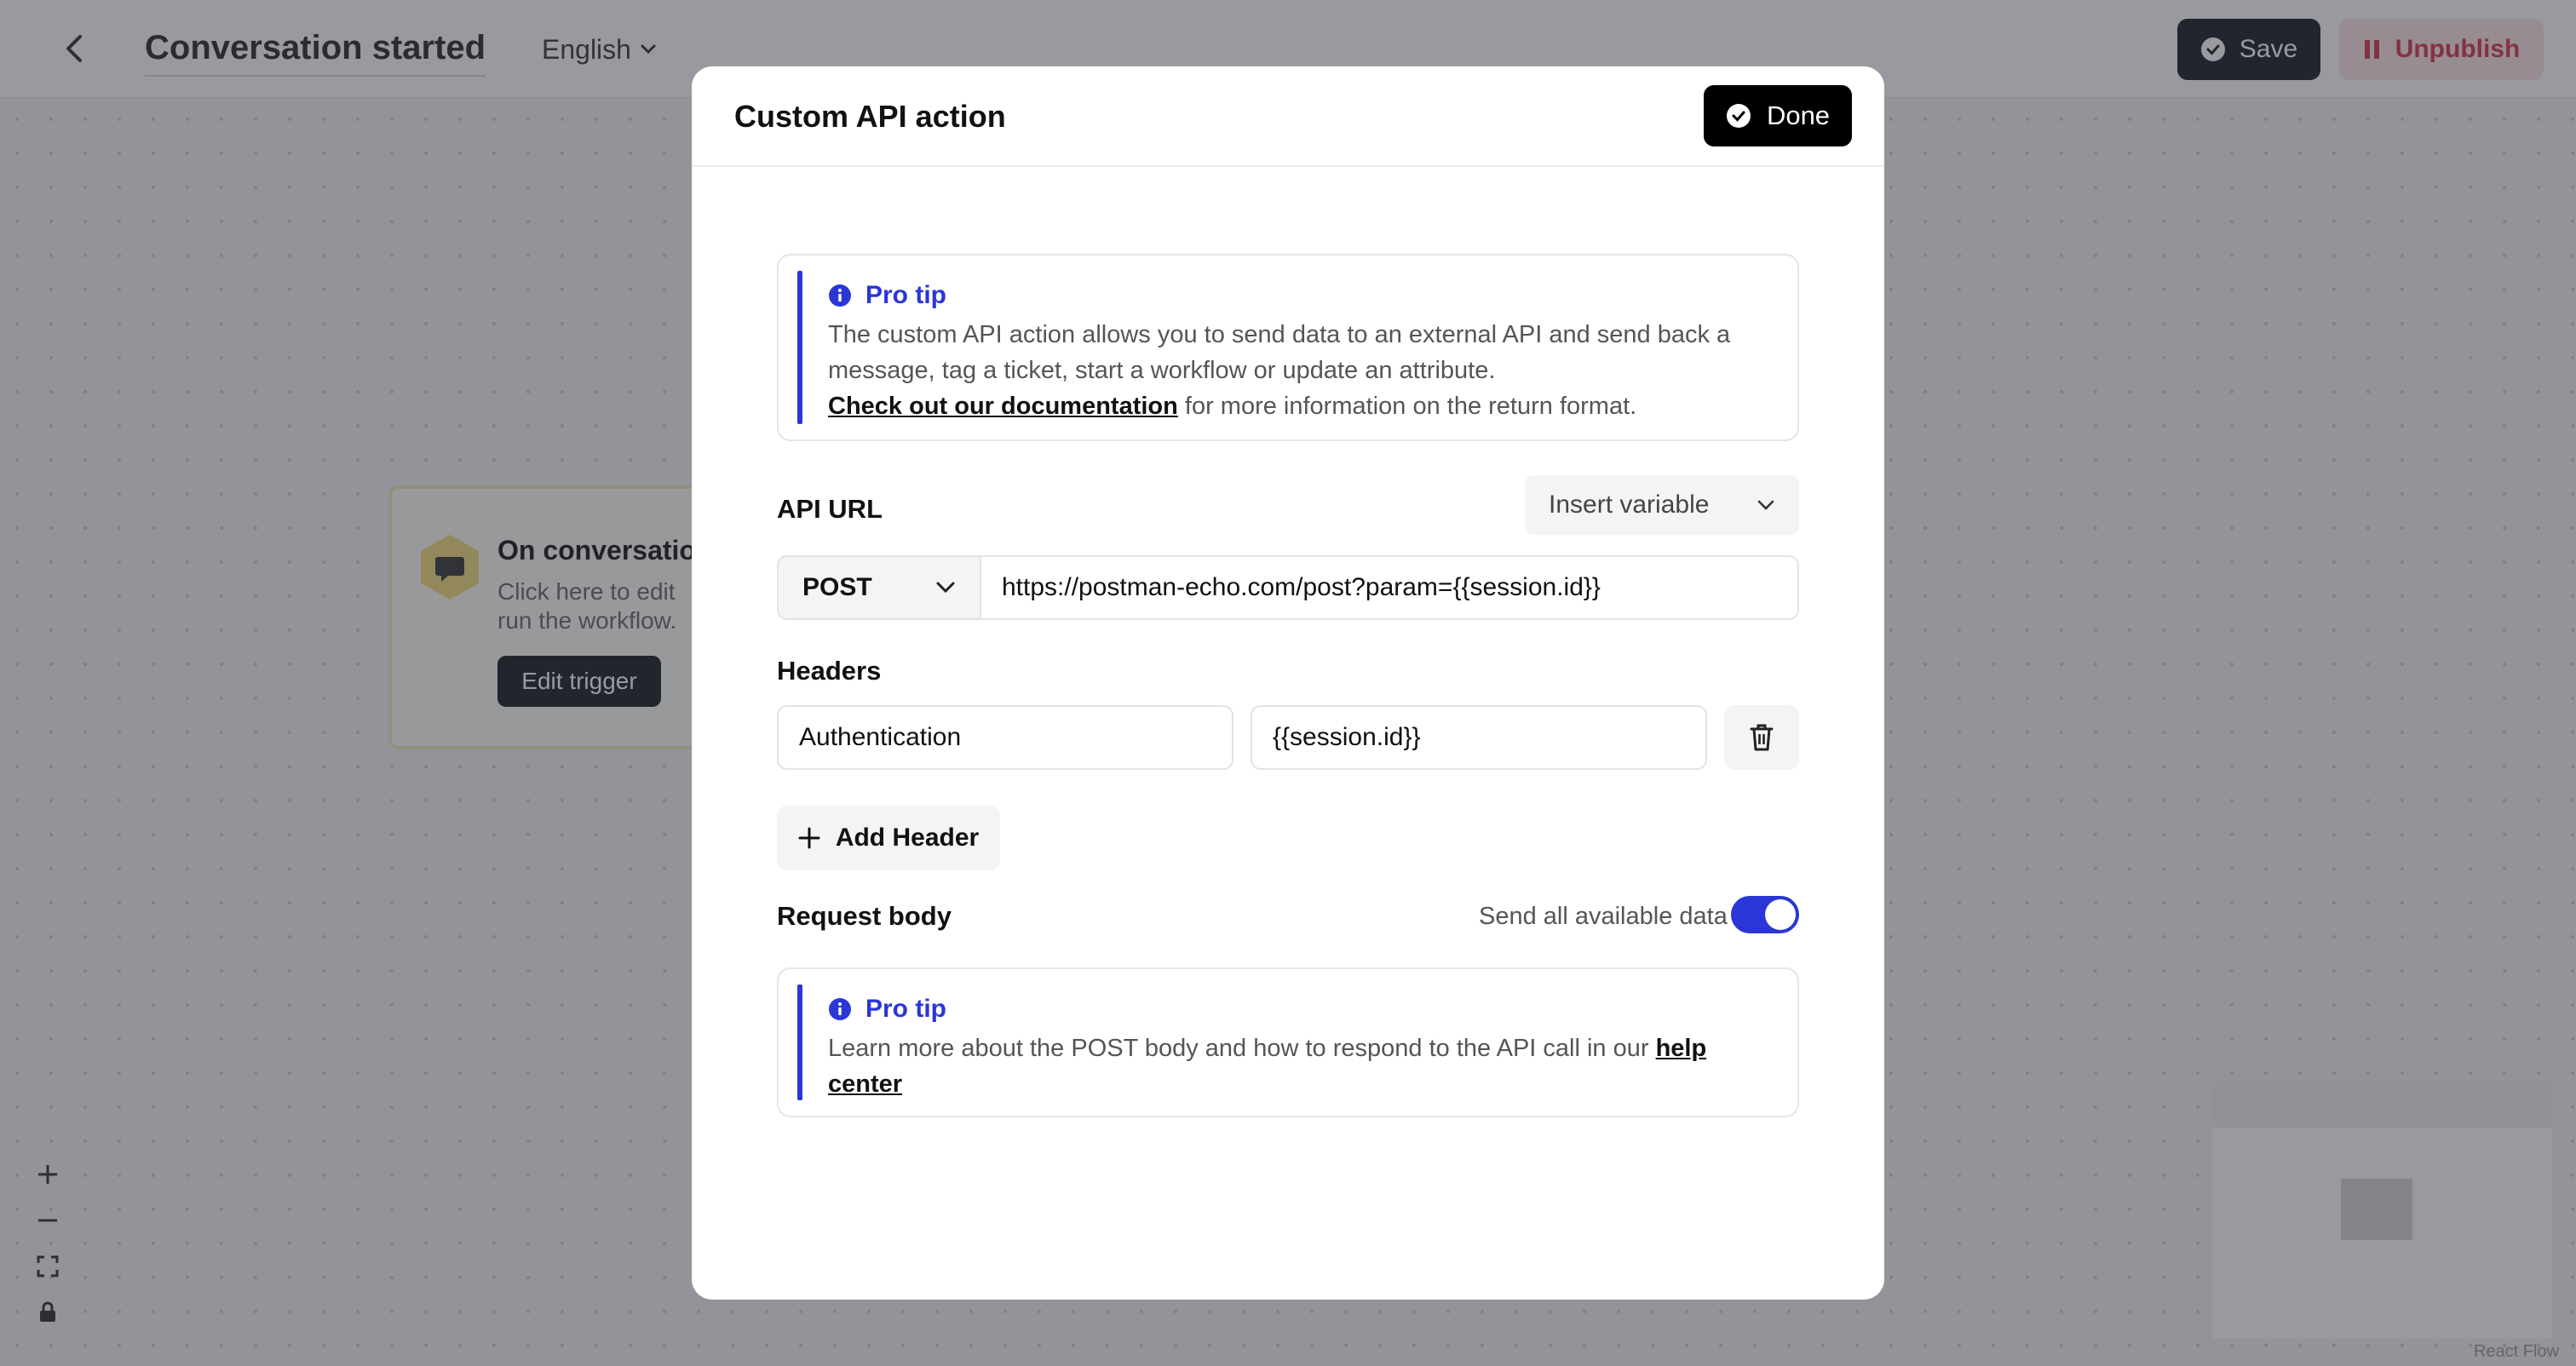 The width and height of the screenshot is (2576, 1366). What do you see at coordinates (907, 838) in the screenshot?
I see `add-header-label: Add Header` at bounding box center [907, 838].